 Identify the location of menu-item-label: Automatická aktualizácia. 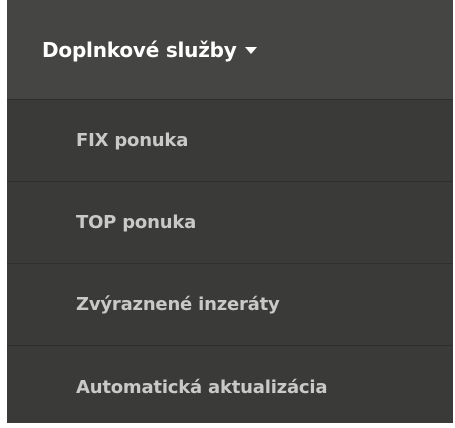
(202, 387).